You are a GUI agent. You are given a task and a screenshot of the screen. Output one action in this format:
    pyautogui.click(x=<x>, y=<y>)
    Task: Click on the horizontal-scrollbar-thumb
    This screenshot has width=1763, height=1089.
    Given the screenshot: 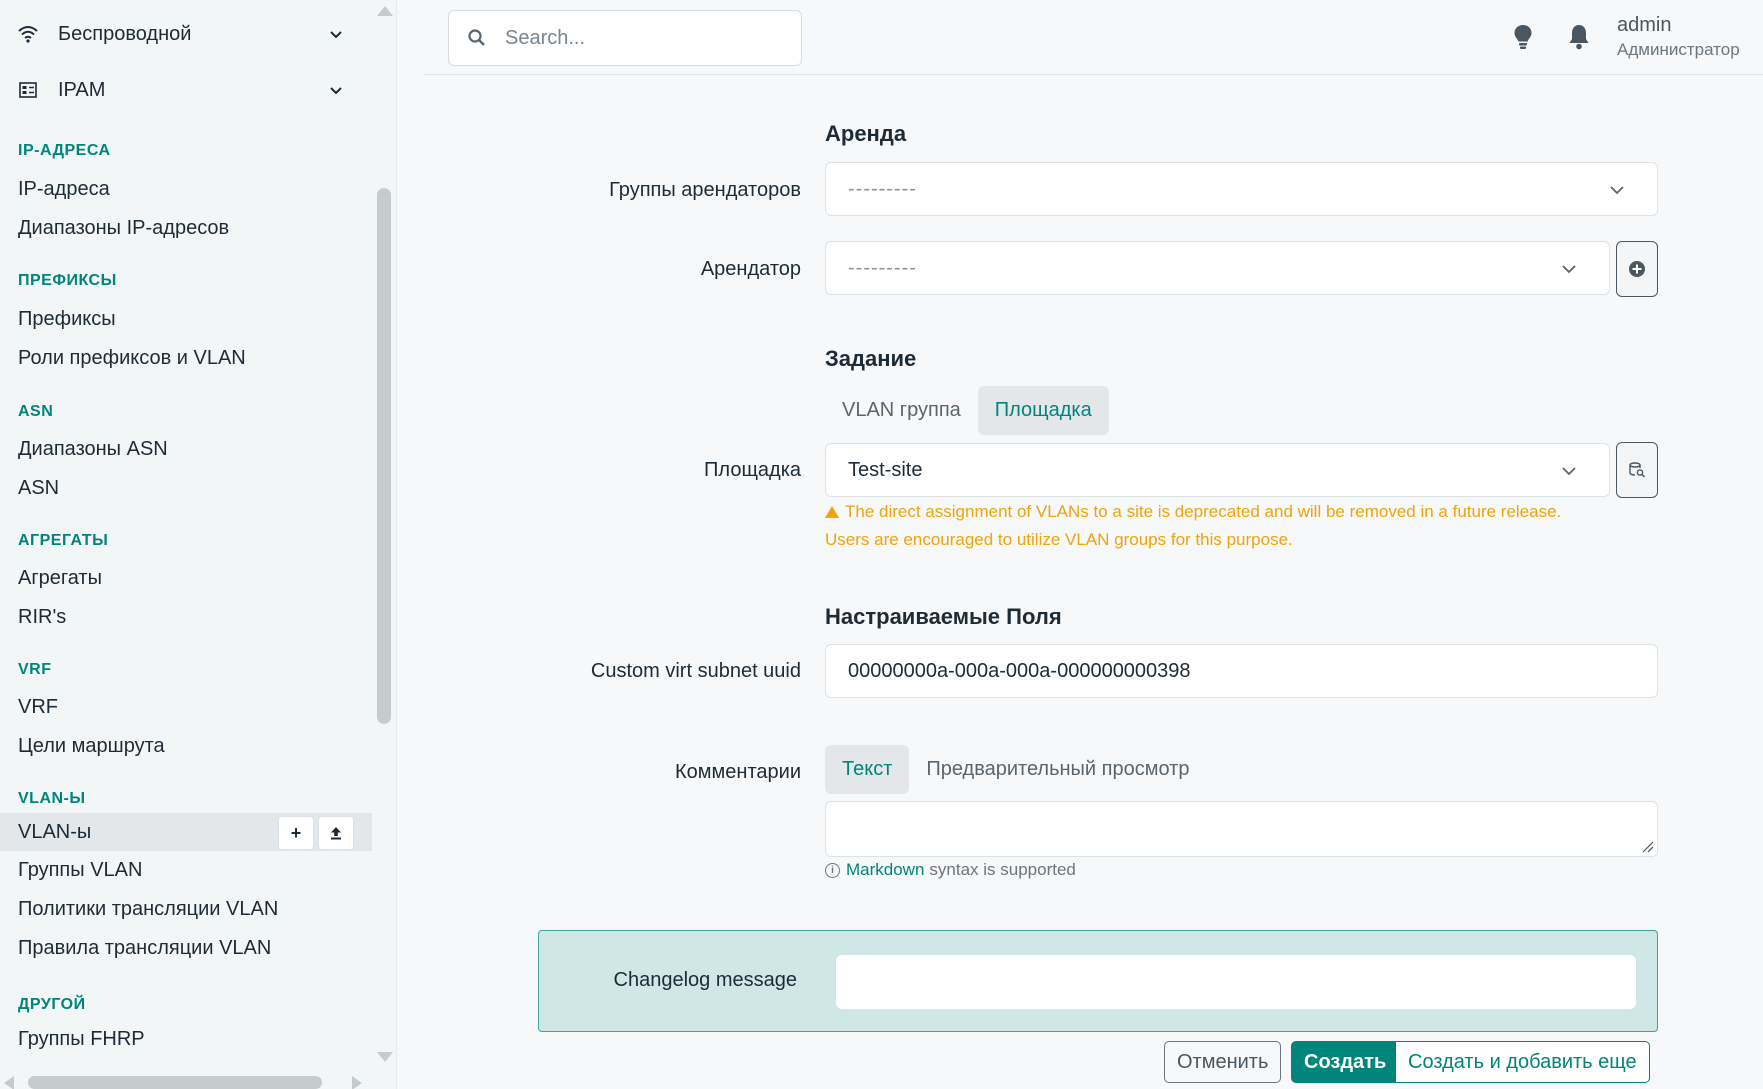 What is the action you would take?
    pyautogui.click(x=175, y=1082)
    